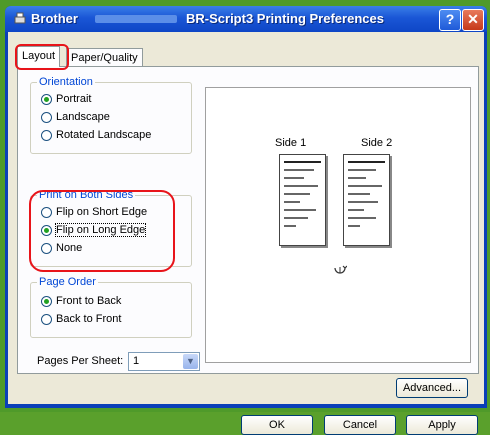 The height and width of the screenshot is (435, 490). I want to click on radio-rotated-landscape: Rotated Landscape, so click(96, 135).